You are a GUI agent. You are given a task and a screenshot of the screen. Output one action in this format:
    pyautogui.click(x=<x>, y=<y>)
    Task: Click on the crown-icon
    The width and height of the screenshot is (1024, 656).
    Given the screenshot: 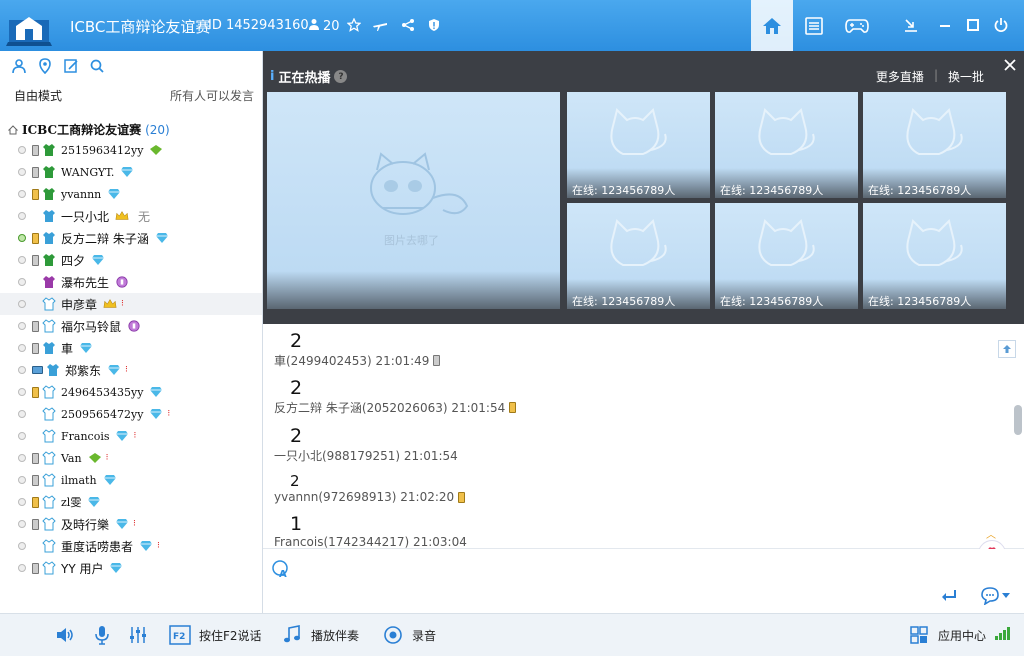 What is the action you would take?
    pyautogui.click(x=122, y=215)
    